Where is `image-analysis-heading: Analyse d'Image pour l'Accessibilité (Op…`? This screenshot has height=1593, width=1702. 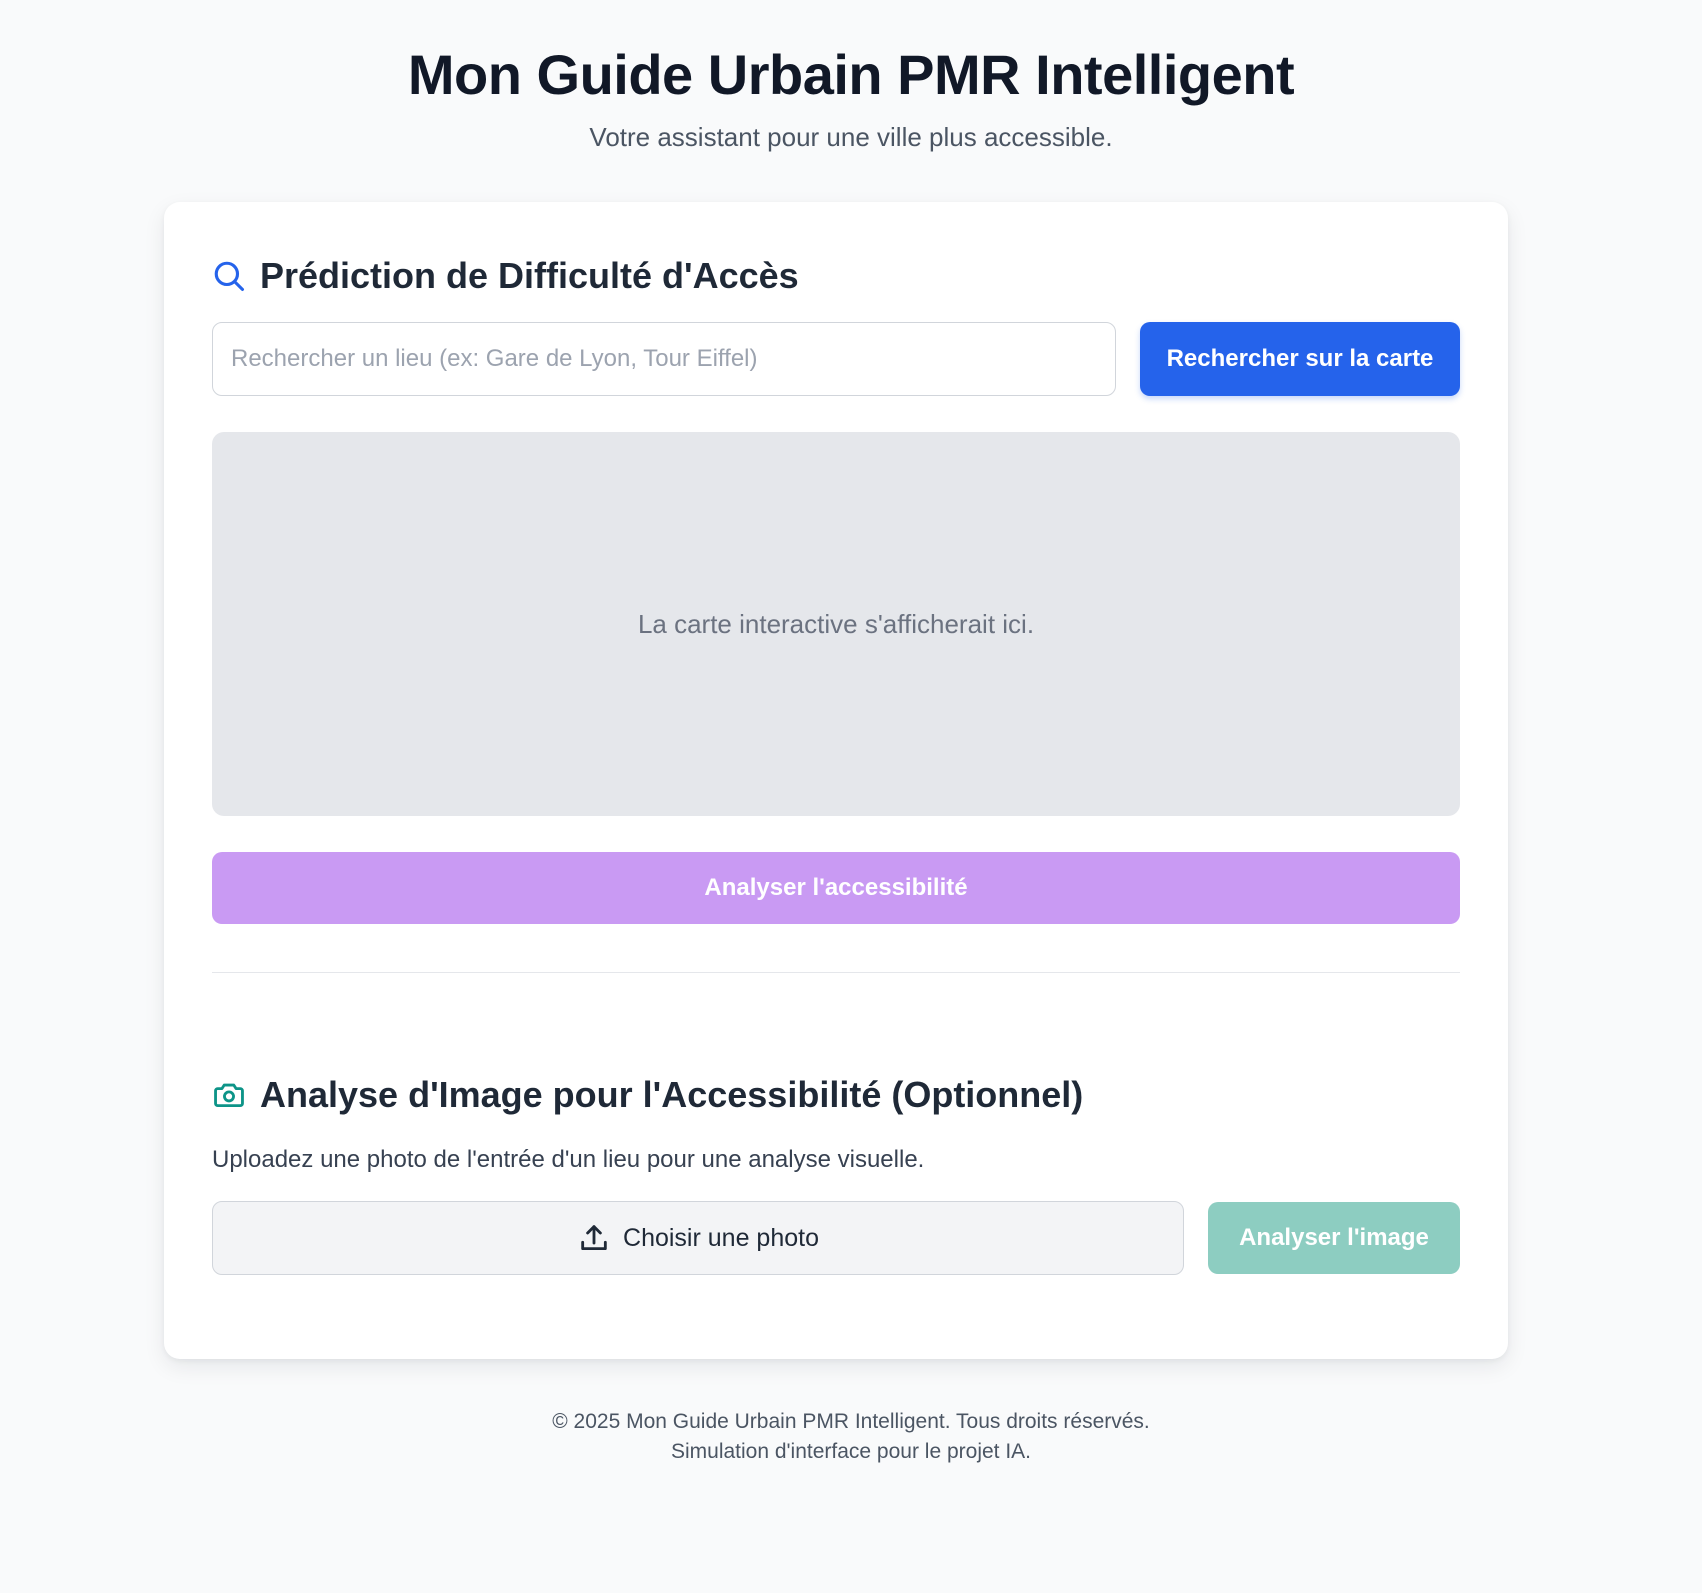 image-analysis-heading: Analyse d'Image pour l'Accessibilité (Op… is located at coordinates (647, 1095).